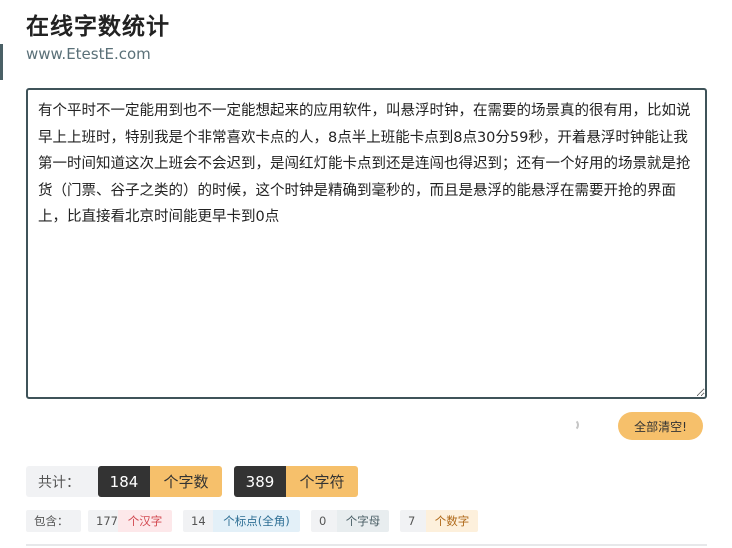 This screenshot has width=732, height=548. Describe the element at coordinates (53, 521) in the screenshot. I see `detail-label: 包含：` at that location.